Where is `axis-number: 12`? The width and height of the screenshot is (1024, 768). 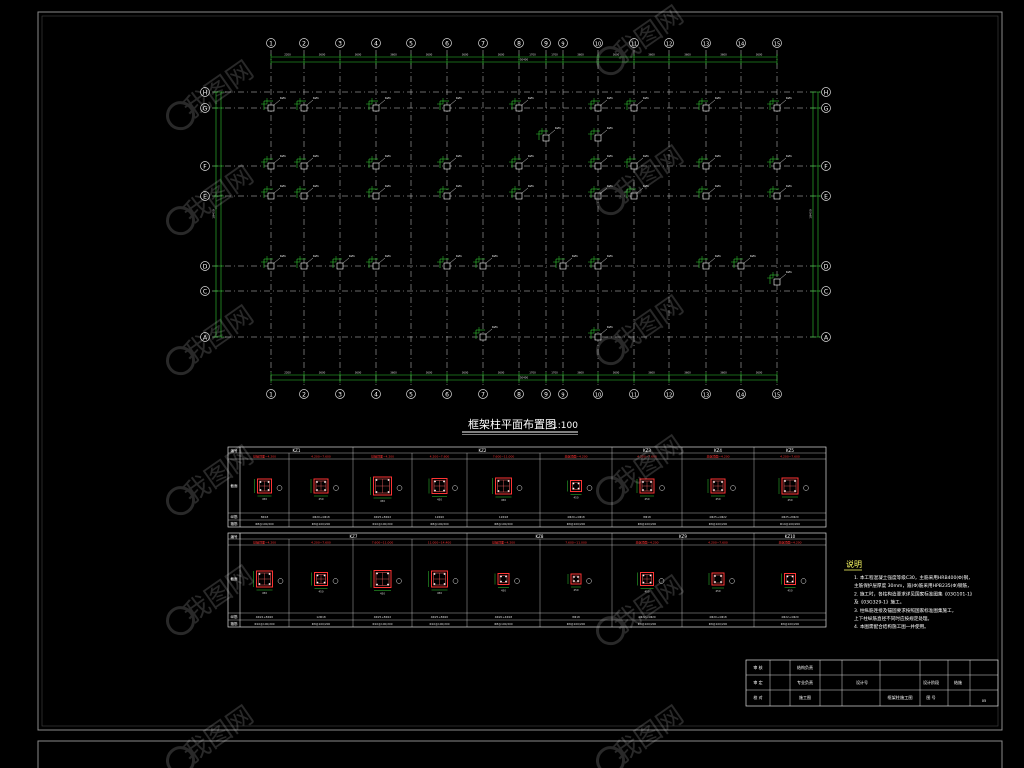 axis-number: 12 is located at coordinates (669, 45).